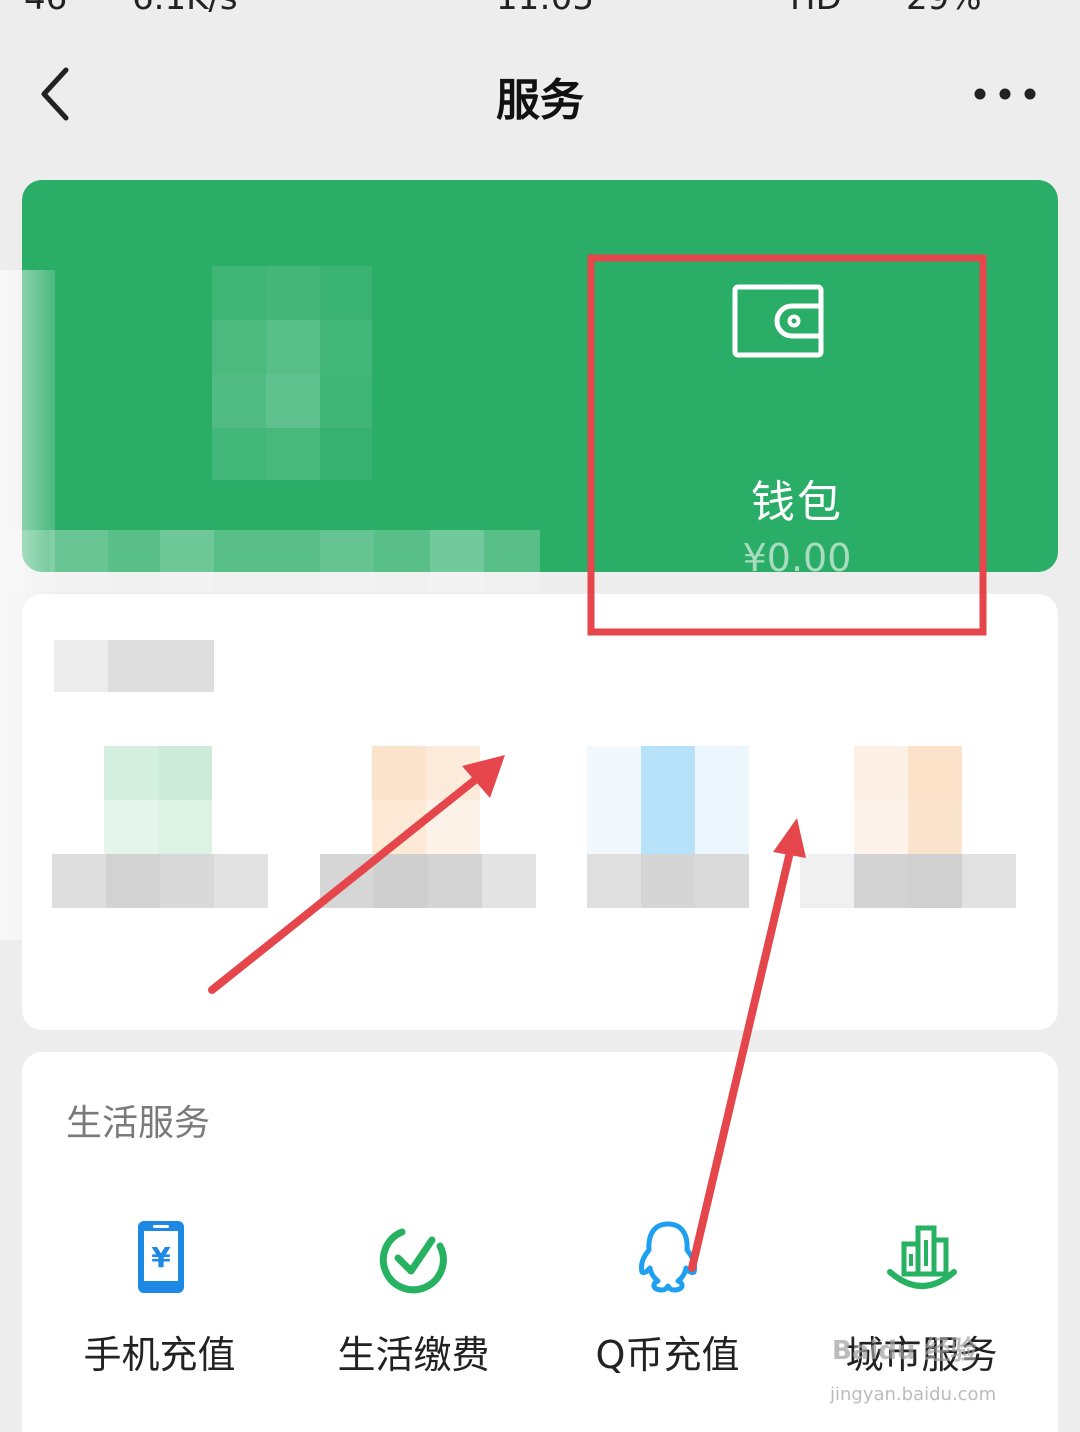 This screenshot has height=1432, width=1080. What do you see at coordinates (913, 1394) in the screenshot?
I see `watermark-url: jingyan.baidu.com` at bounding box center [913, 1394].